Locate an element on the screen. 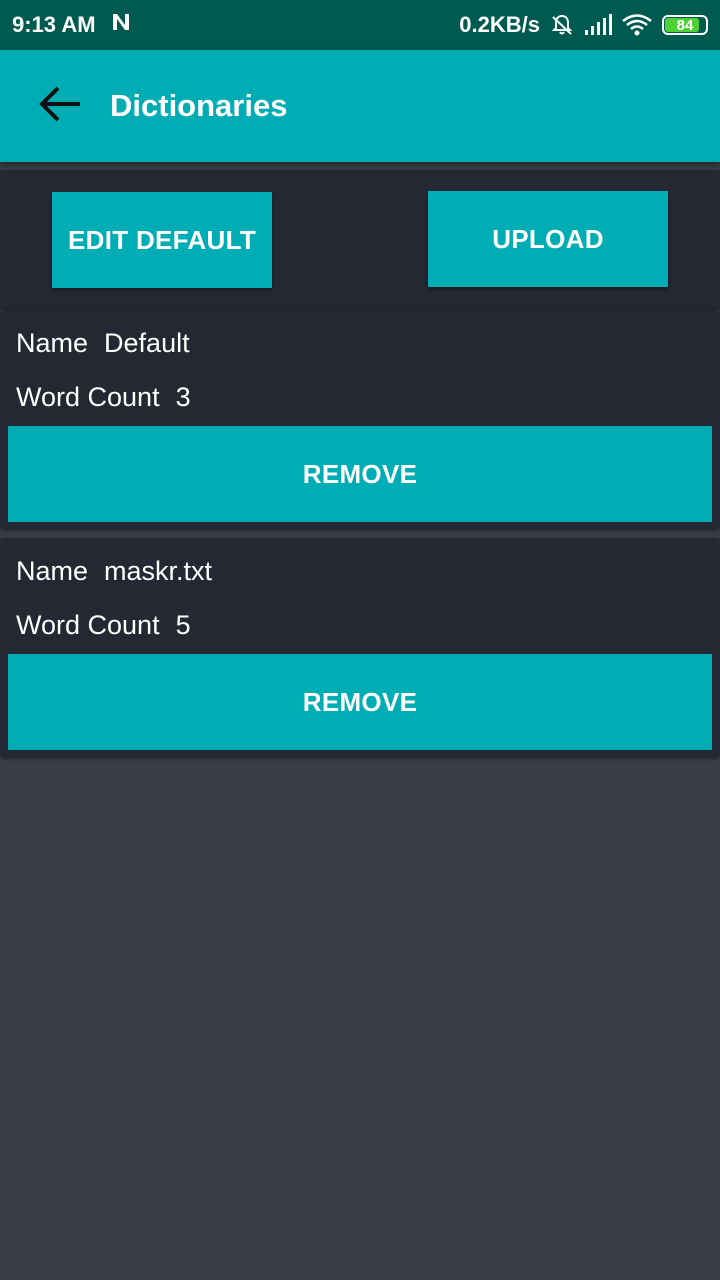 This screenshot has width=720, height=1280. word-count-value: 3 is located at coordinates (183, 397).